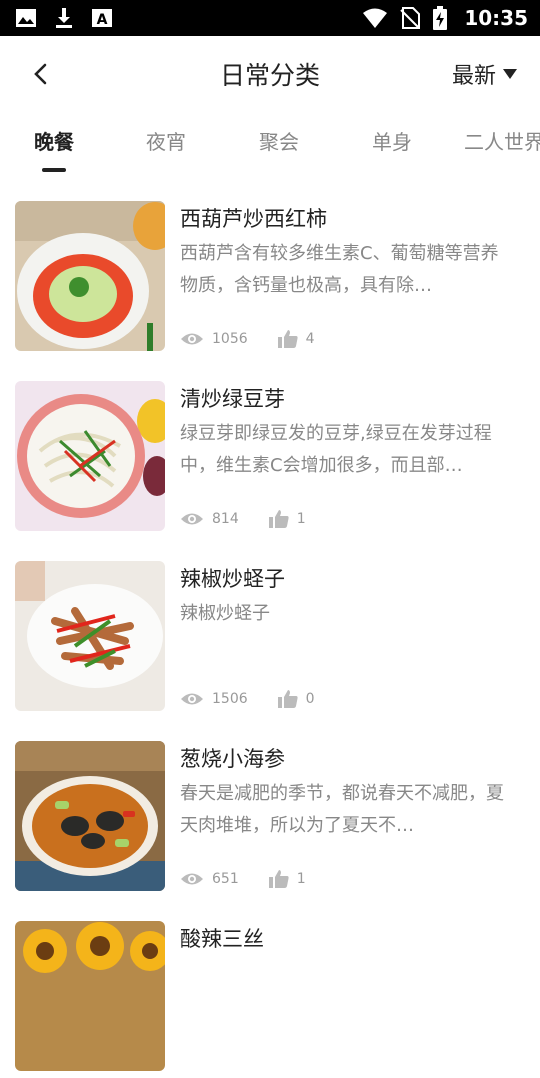  Describe the element at coordinates (502, 140) in the screenshot. I see `tab-couple: 二人世界` at that location.